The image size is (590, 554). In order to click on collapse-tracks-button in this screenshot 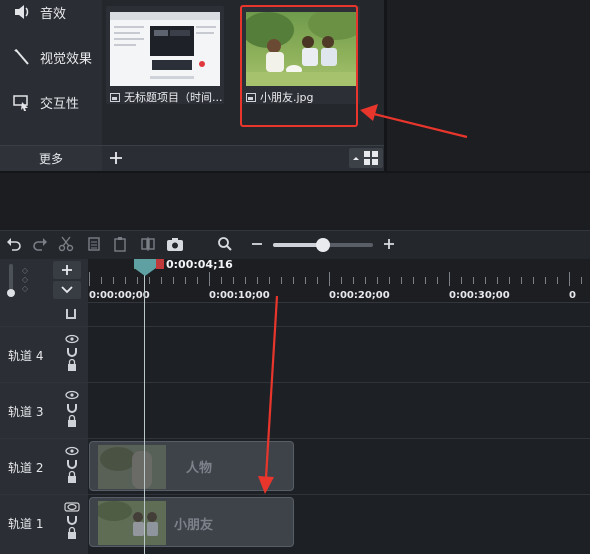, I will do `click(67, 290)`.